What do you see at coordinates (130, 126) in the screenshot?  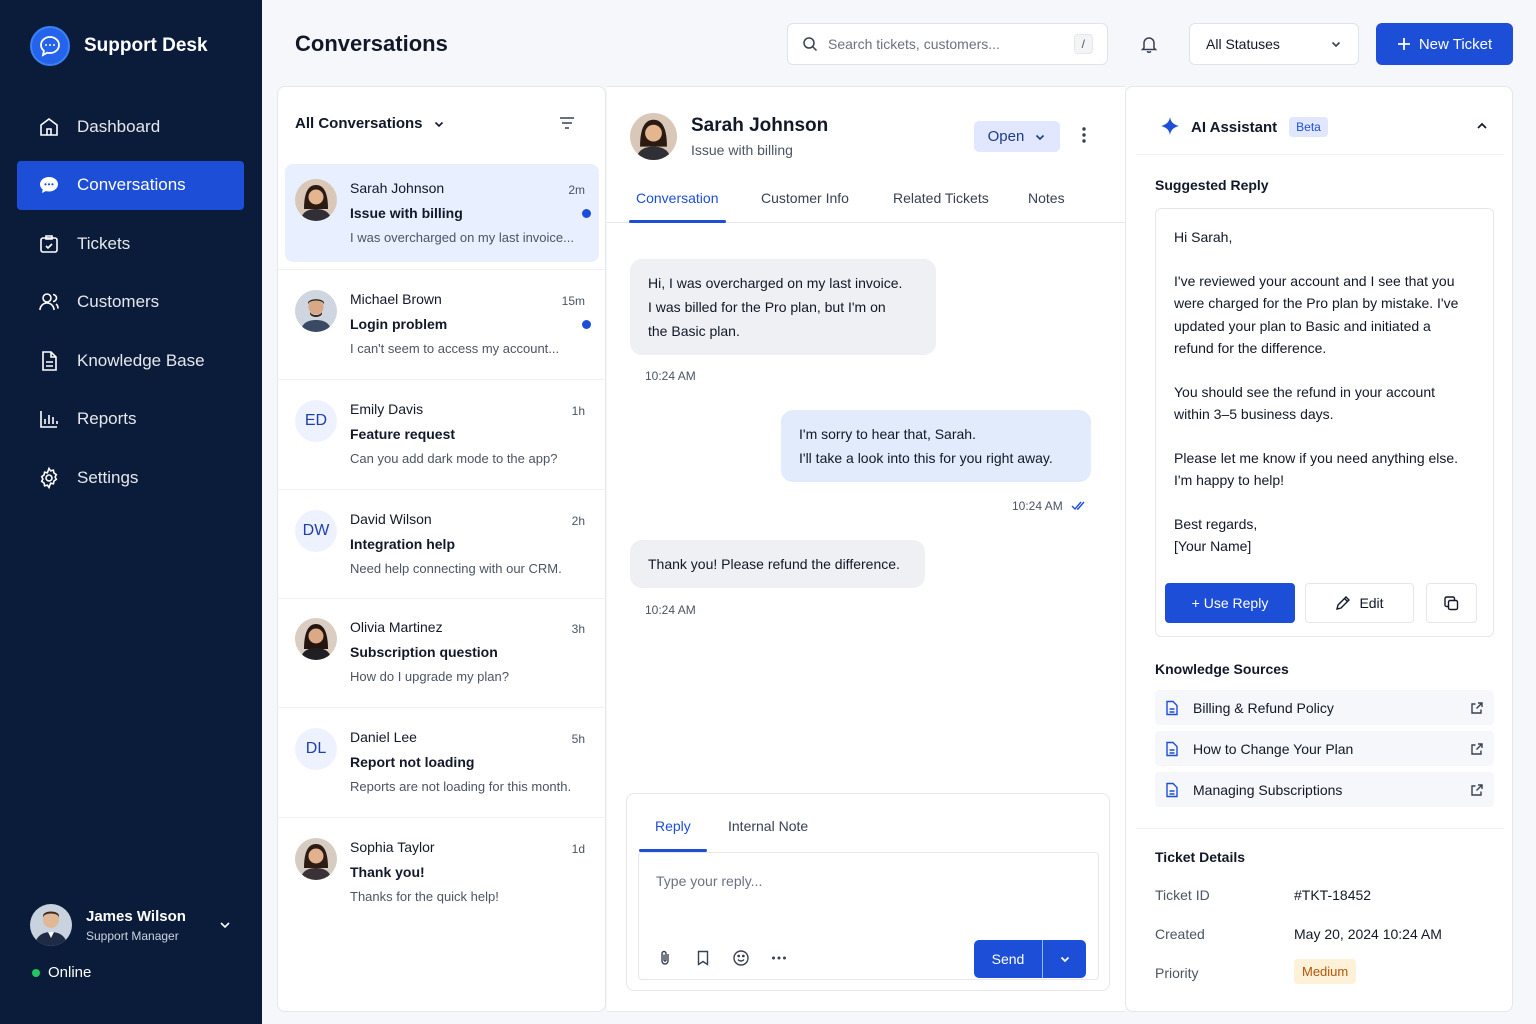 I see `nav-item-dashboard: Dashboard` at bounding box center [130, 126].